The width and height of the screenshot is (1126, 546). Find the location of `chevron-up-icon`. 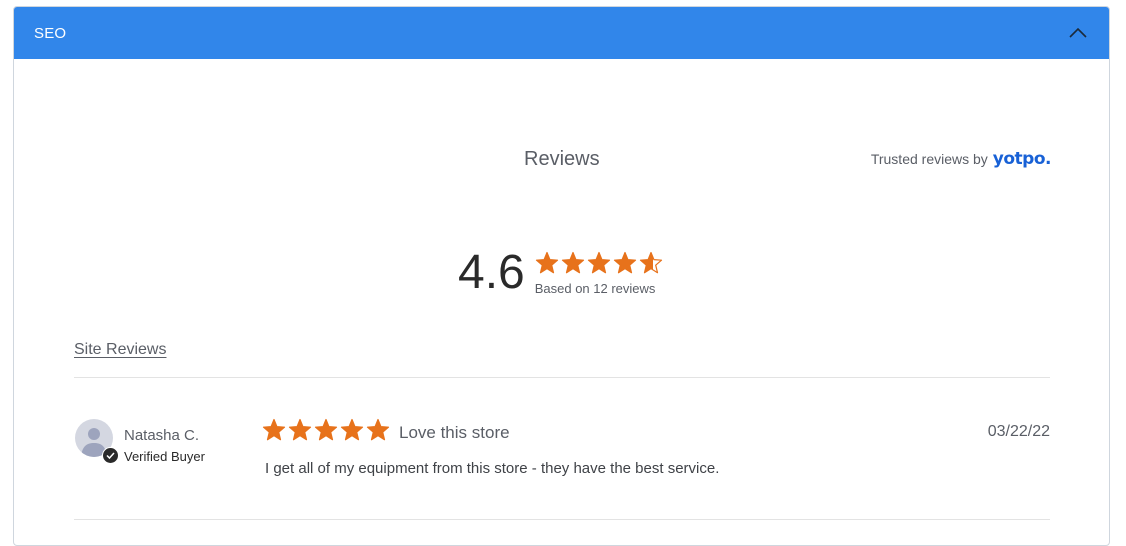

chevron-up-icon is located at coordinates (1078, 33).